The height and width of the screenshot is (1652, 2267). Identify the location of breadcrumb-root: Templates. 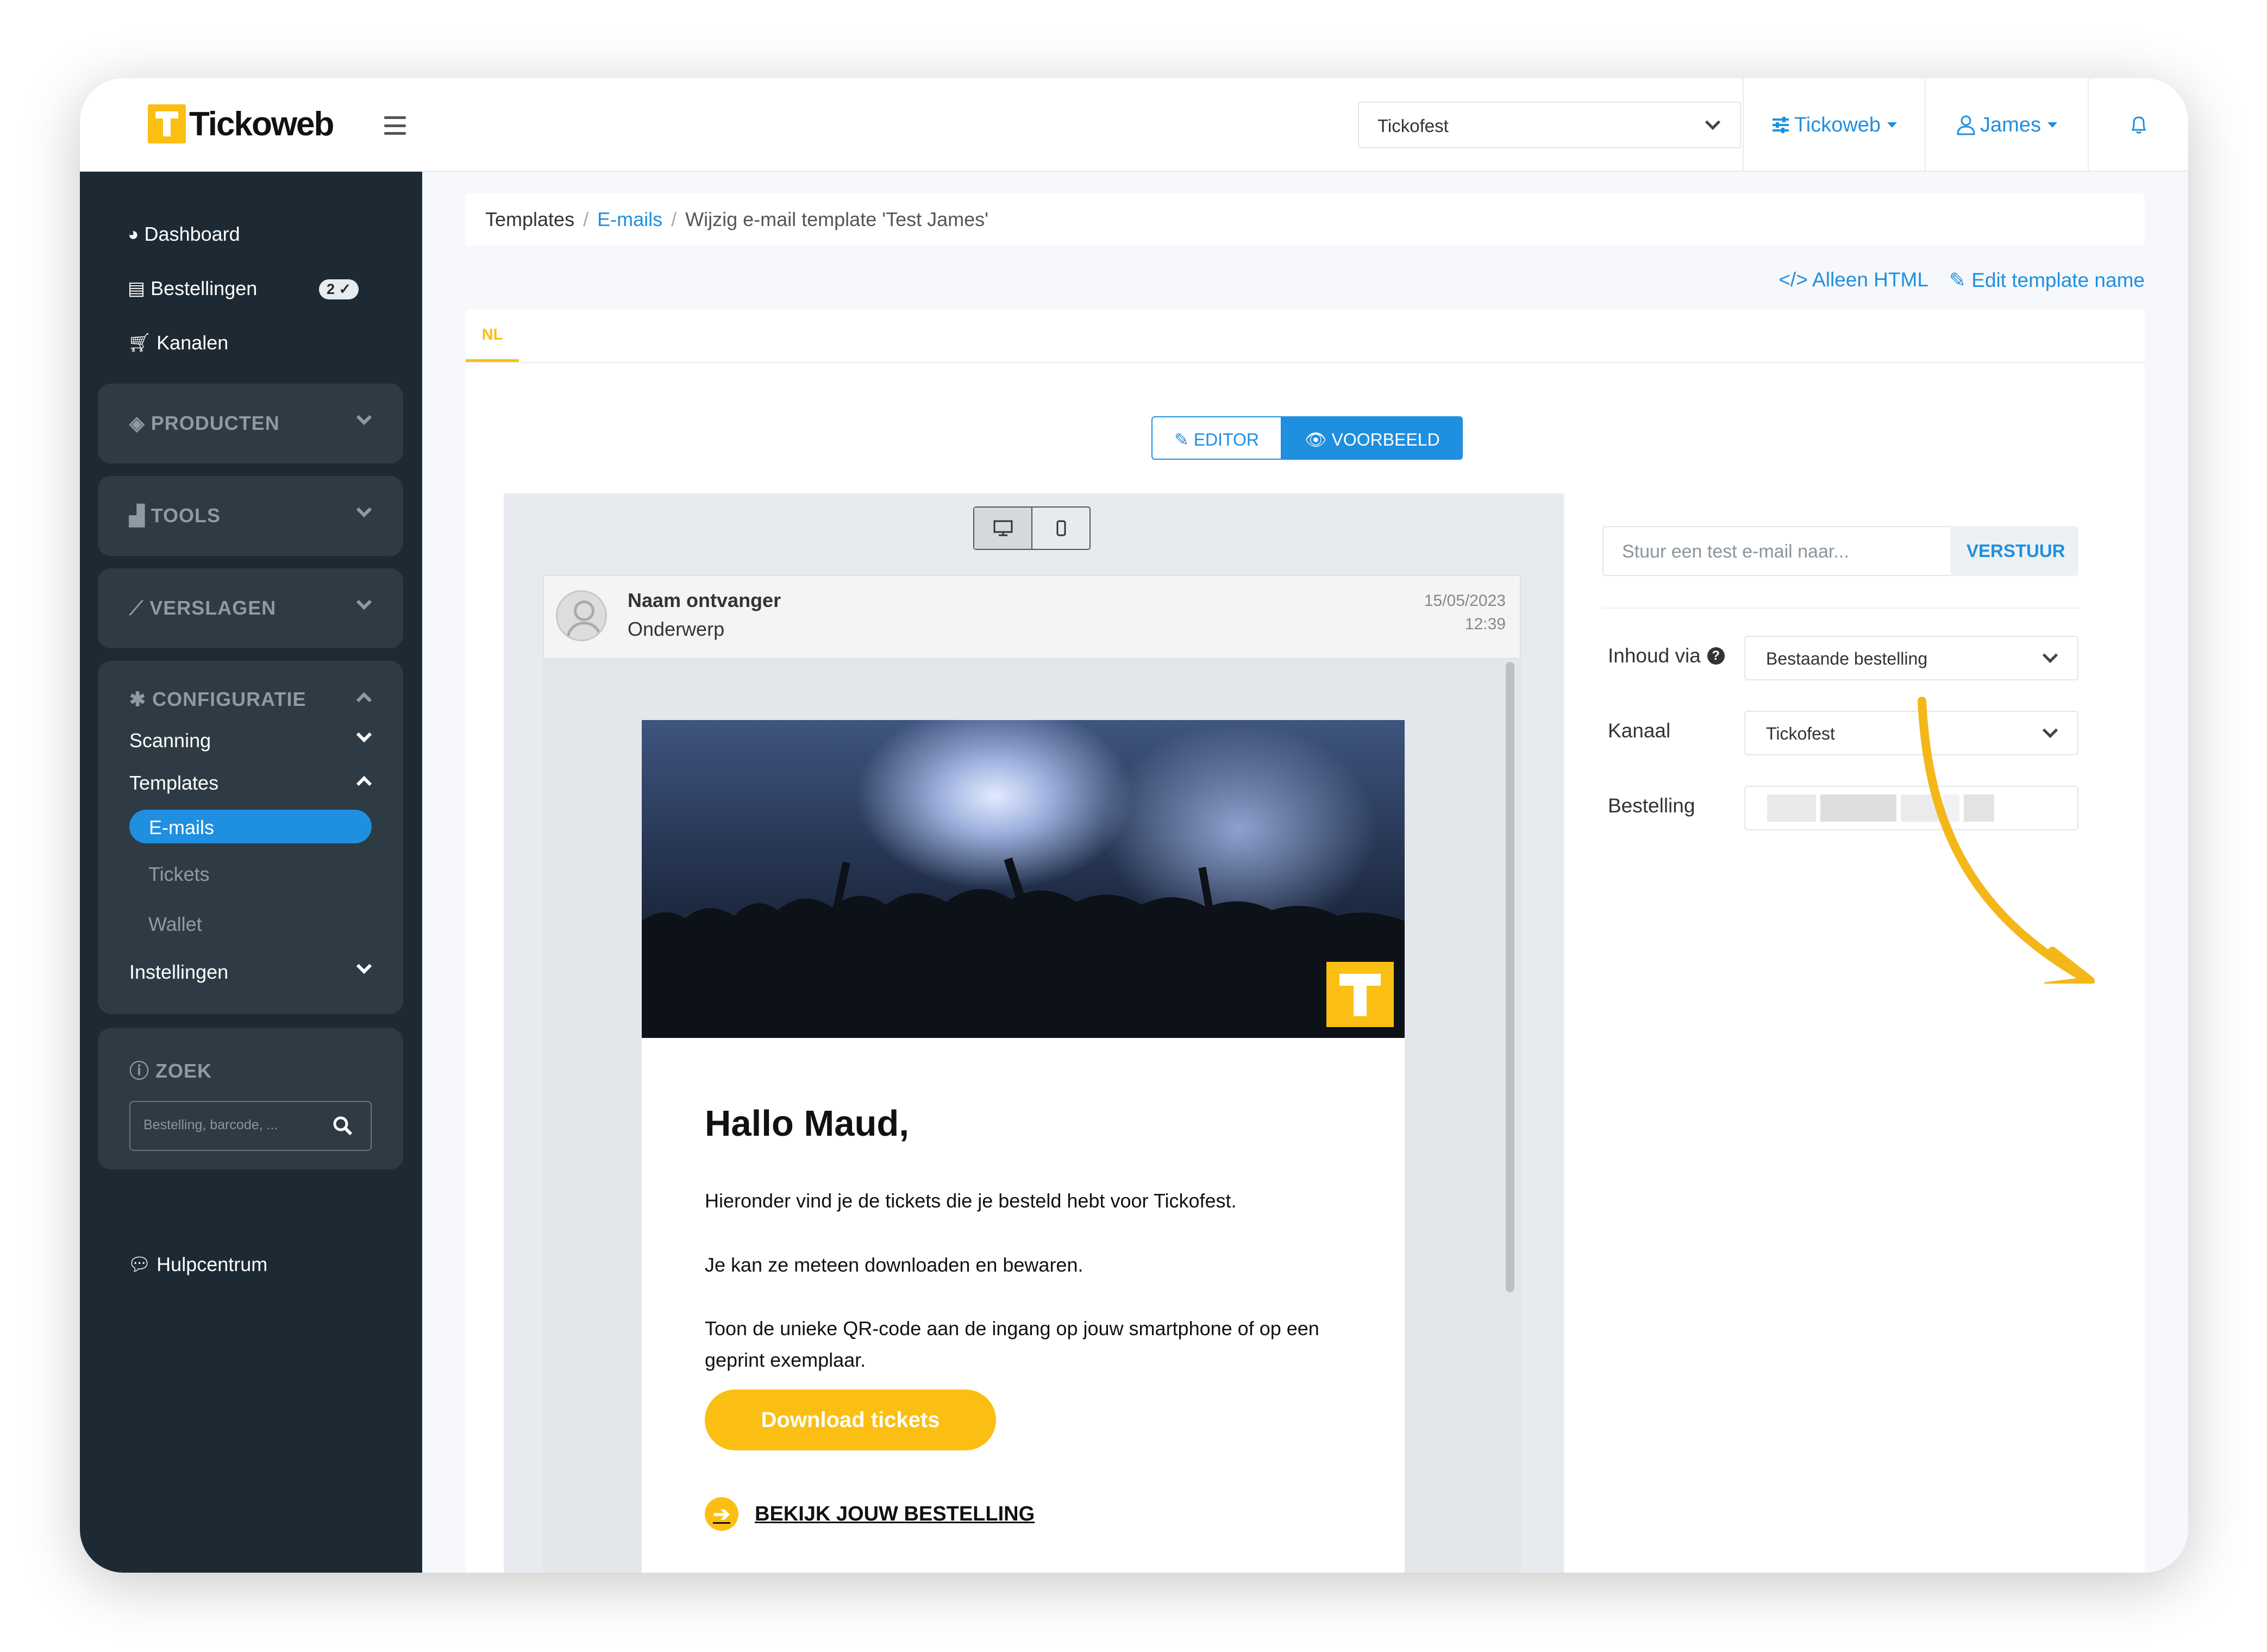
(529, 219).